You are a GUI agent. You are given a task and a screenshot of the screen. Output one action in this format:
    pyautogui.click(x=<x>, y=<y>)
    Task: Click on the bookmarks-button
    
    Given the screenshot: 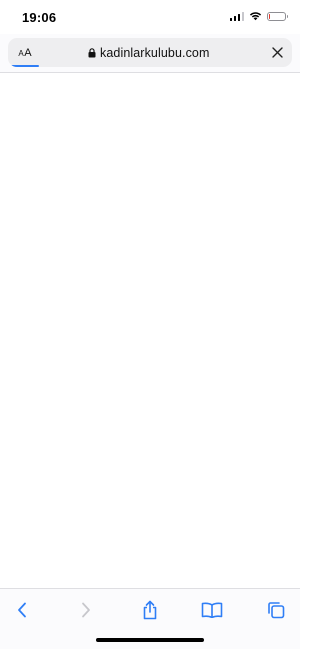 What is the action you would take?
    pyautogui.click(x=212, y=610)
    